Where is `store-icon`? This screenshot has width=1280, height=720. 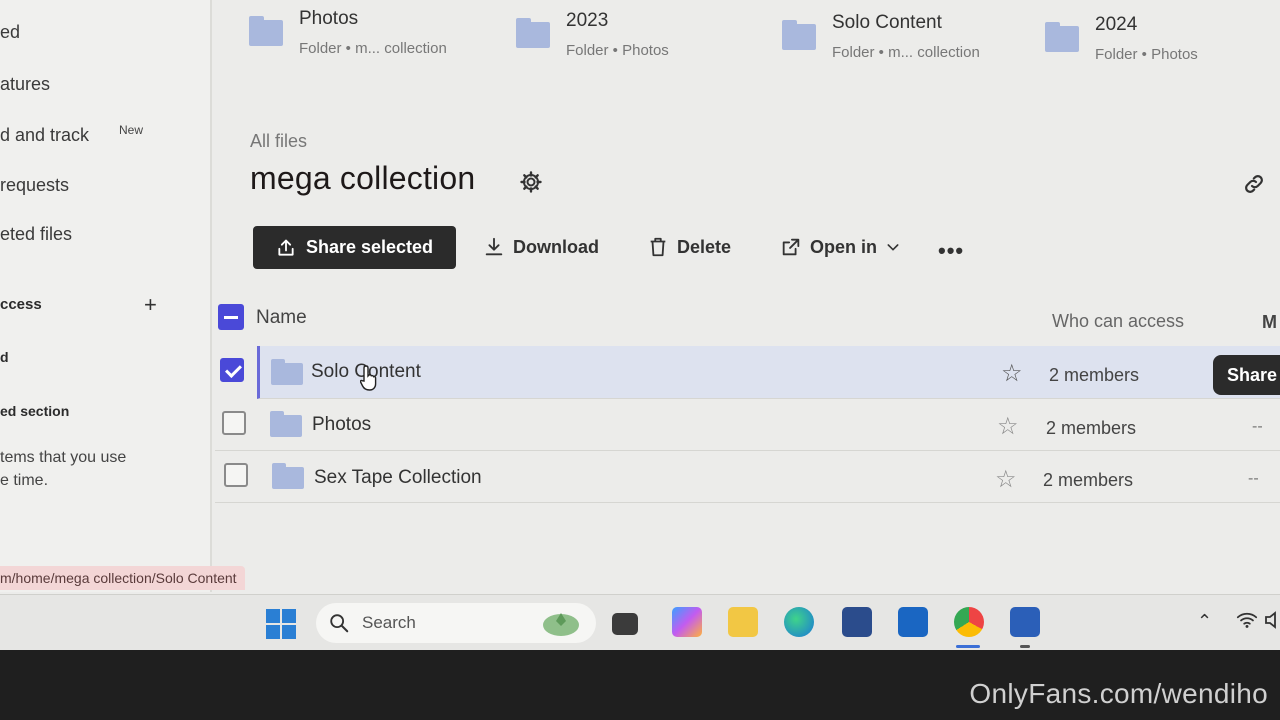
store-icon is located at coordinates (857, 622).